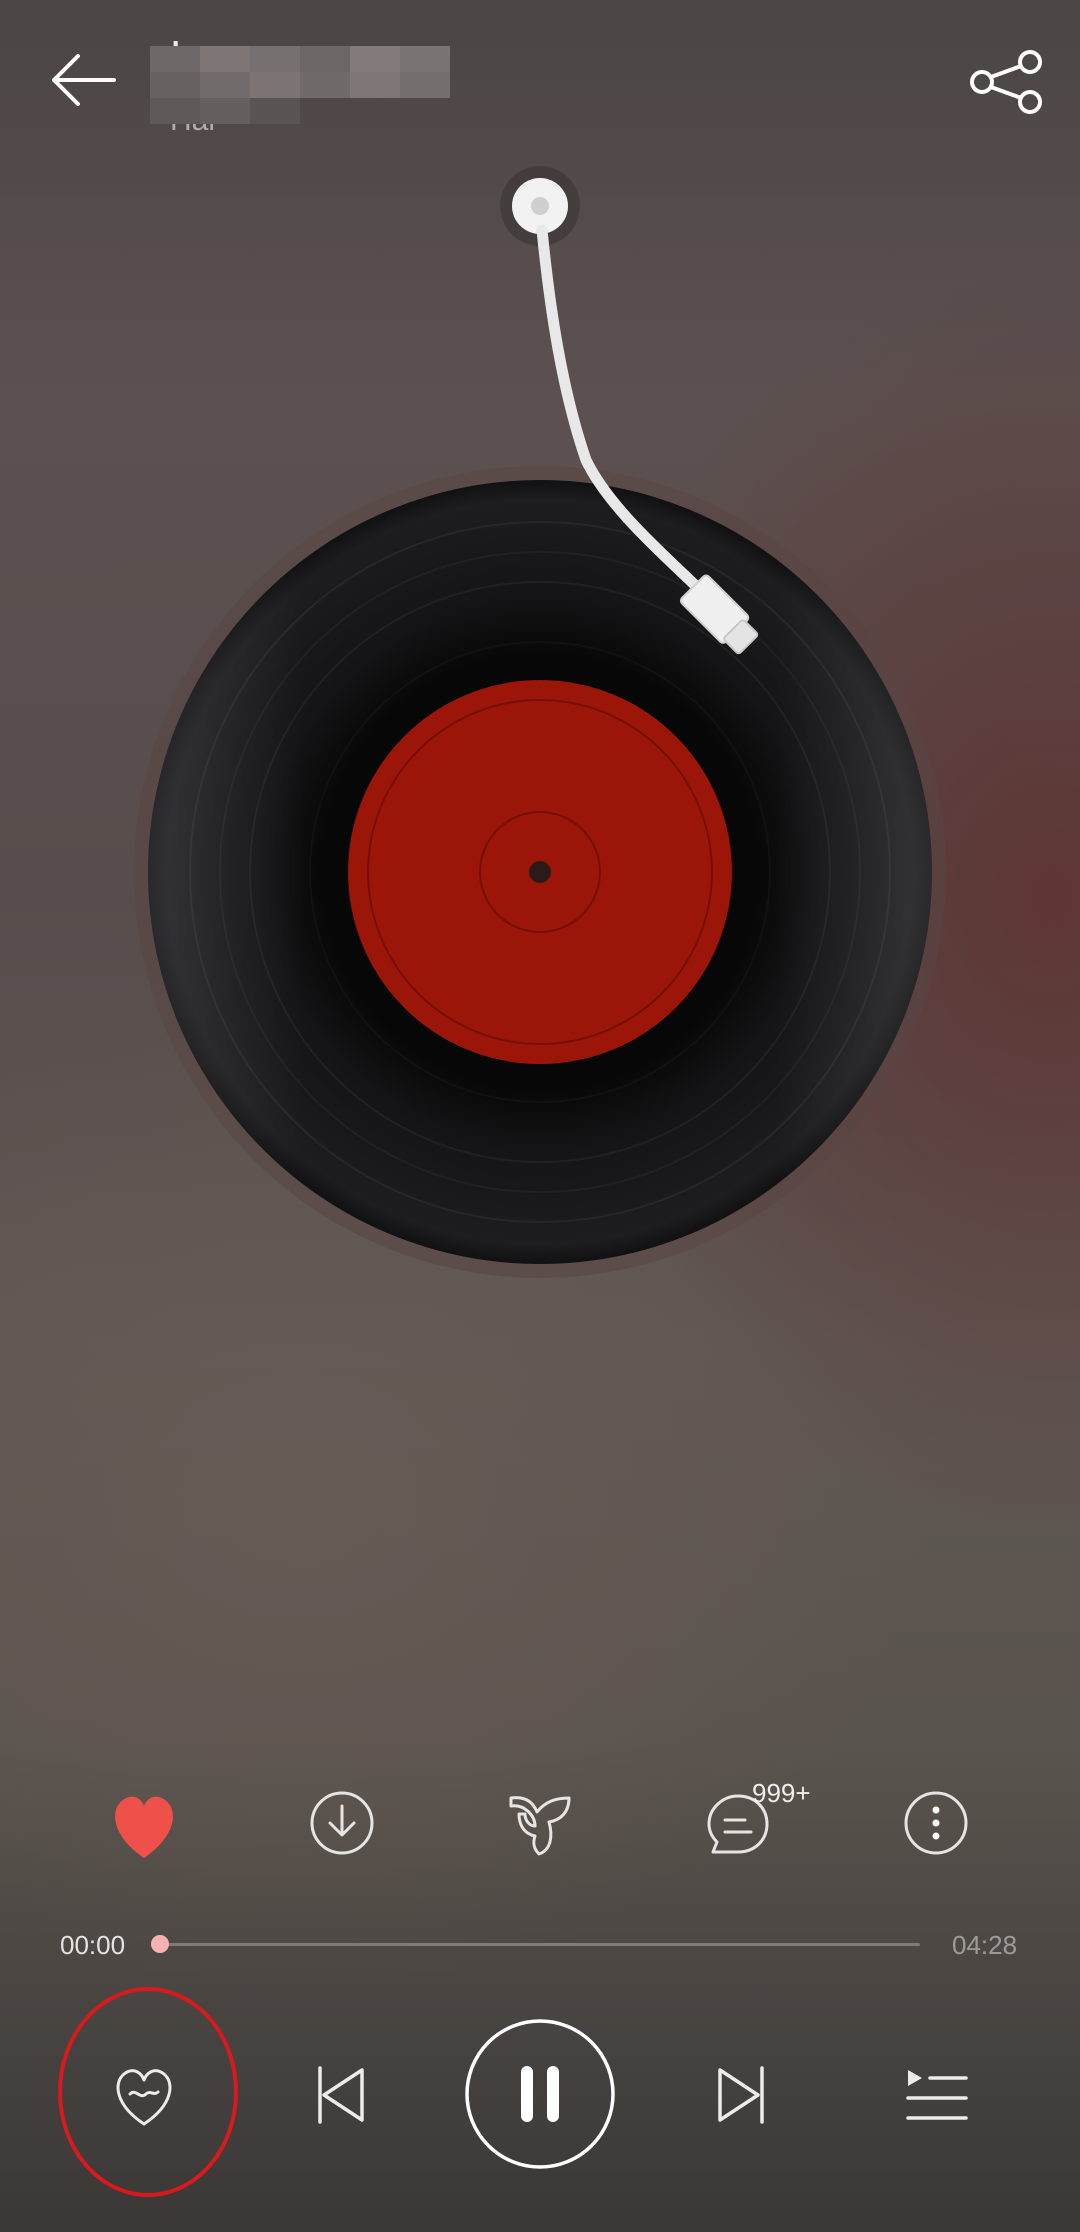 This screenshot has width=1080, height=2232. I want to click on next-track-button, so click(742, 2095).